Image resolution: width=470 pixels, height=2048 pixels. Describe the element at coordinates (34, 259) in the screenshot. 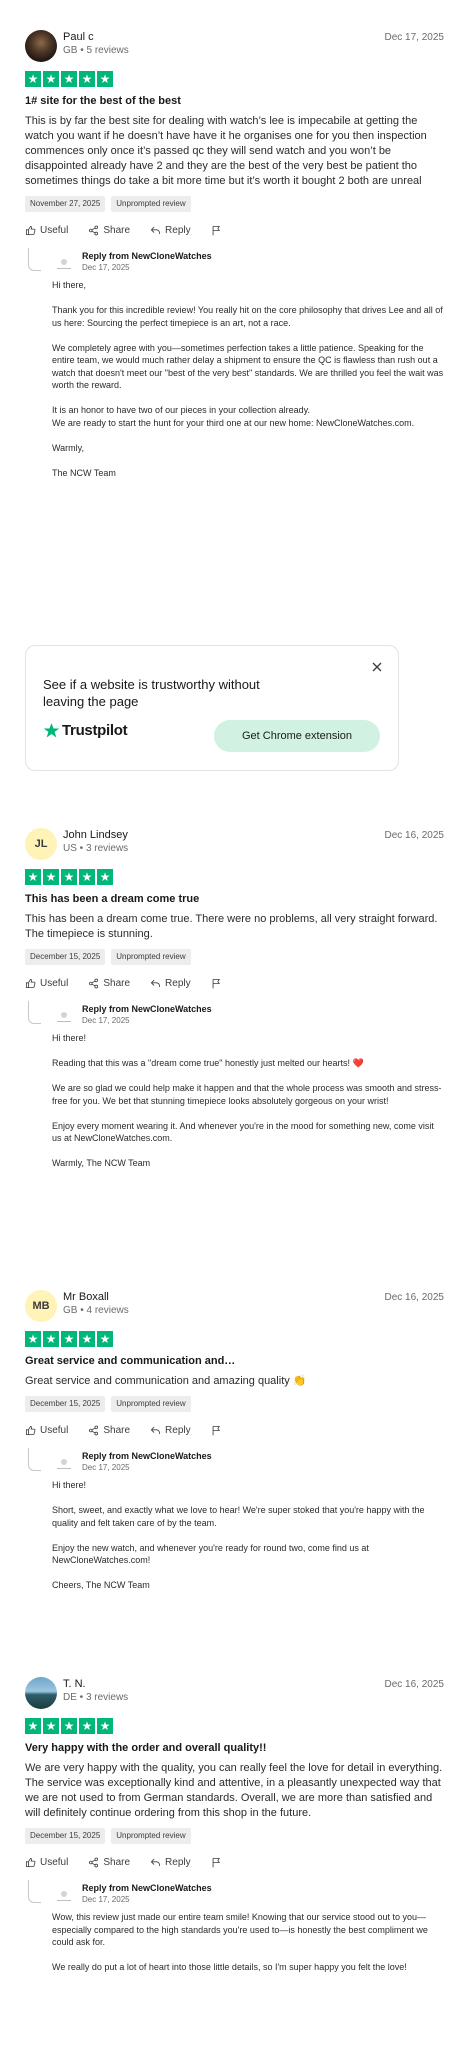

I see `reply-connector` at that location.